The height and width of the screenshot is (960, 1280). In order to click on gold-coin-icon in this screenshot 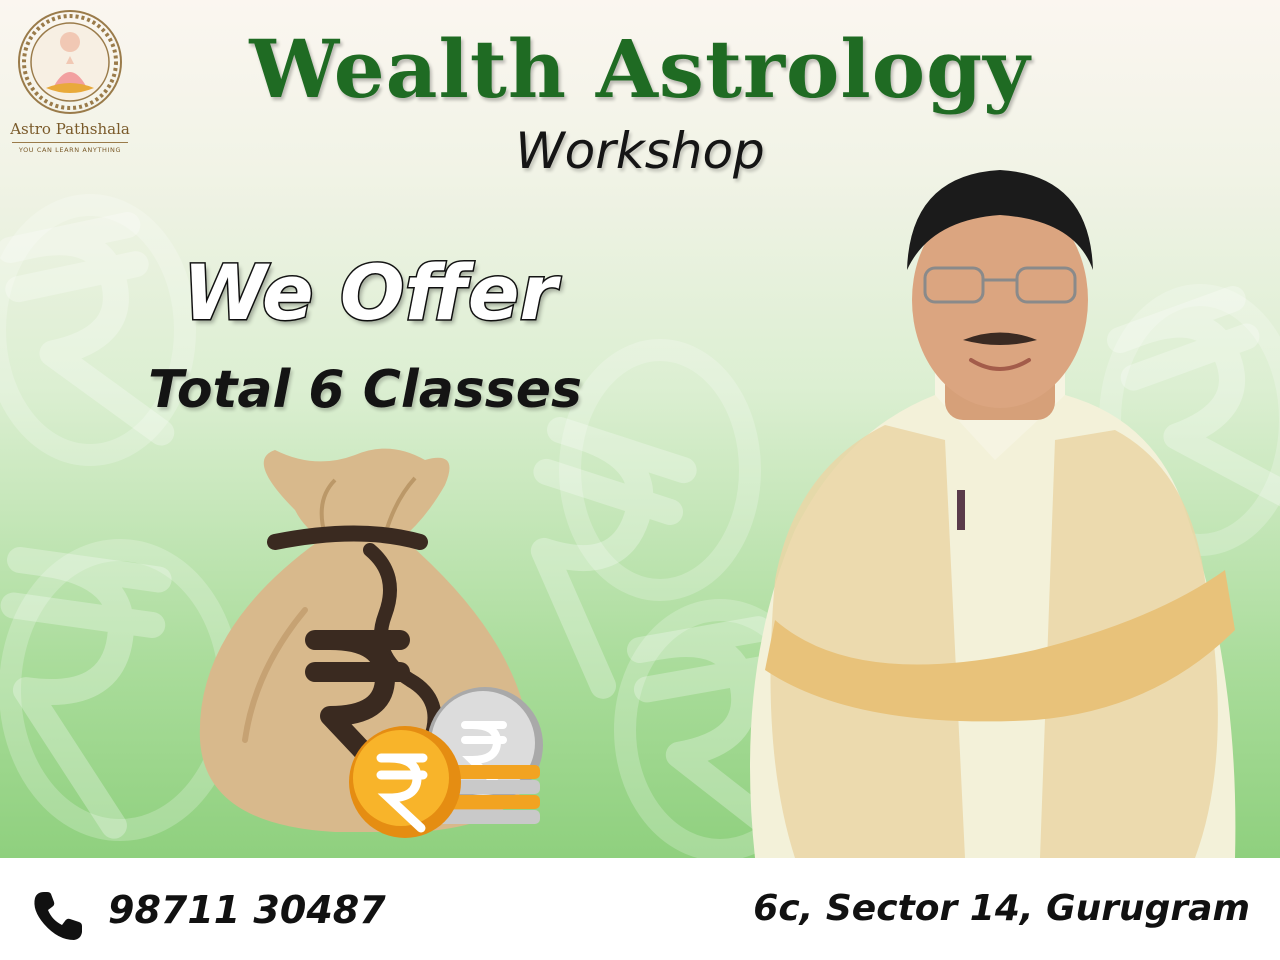, I will do `click(405, 782)`.